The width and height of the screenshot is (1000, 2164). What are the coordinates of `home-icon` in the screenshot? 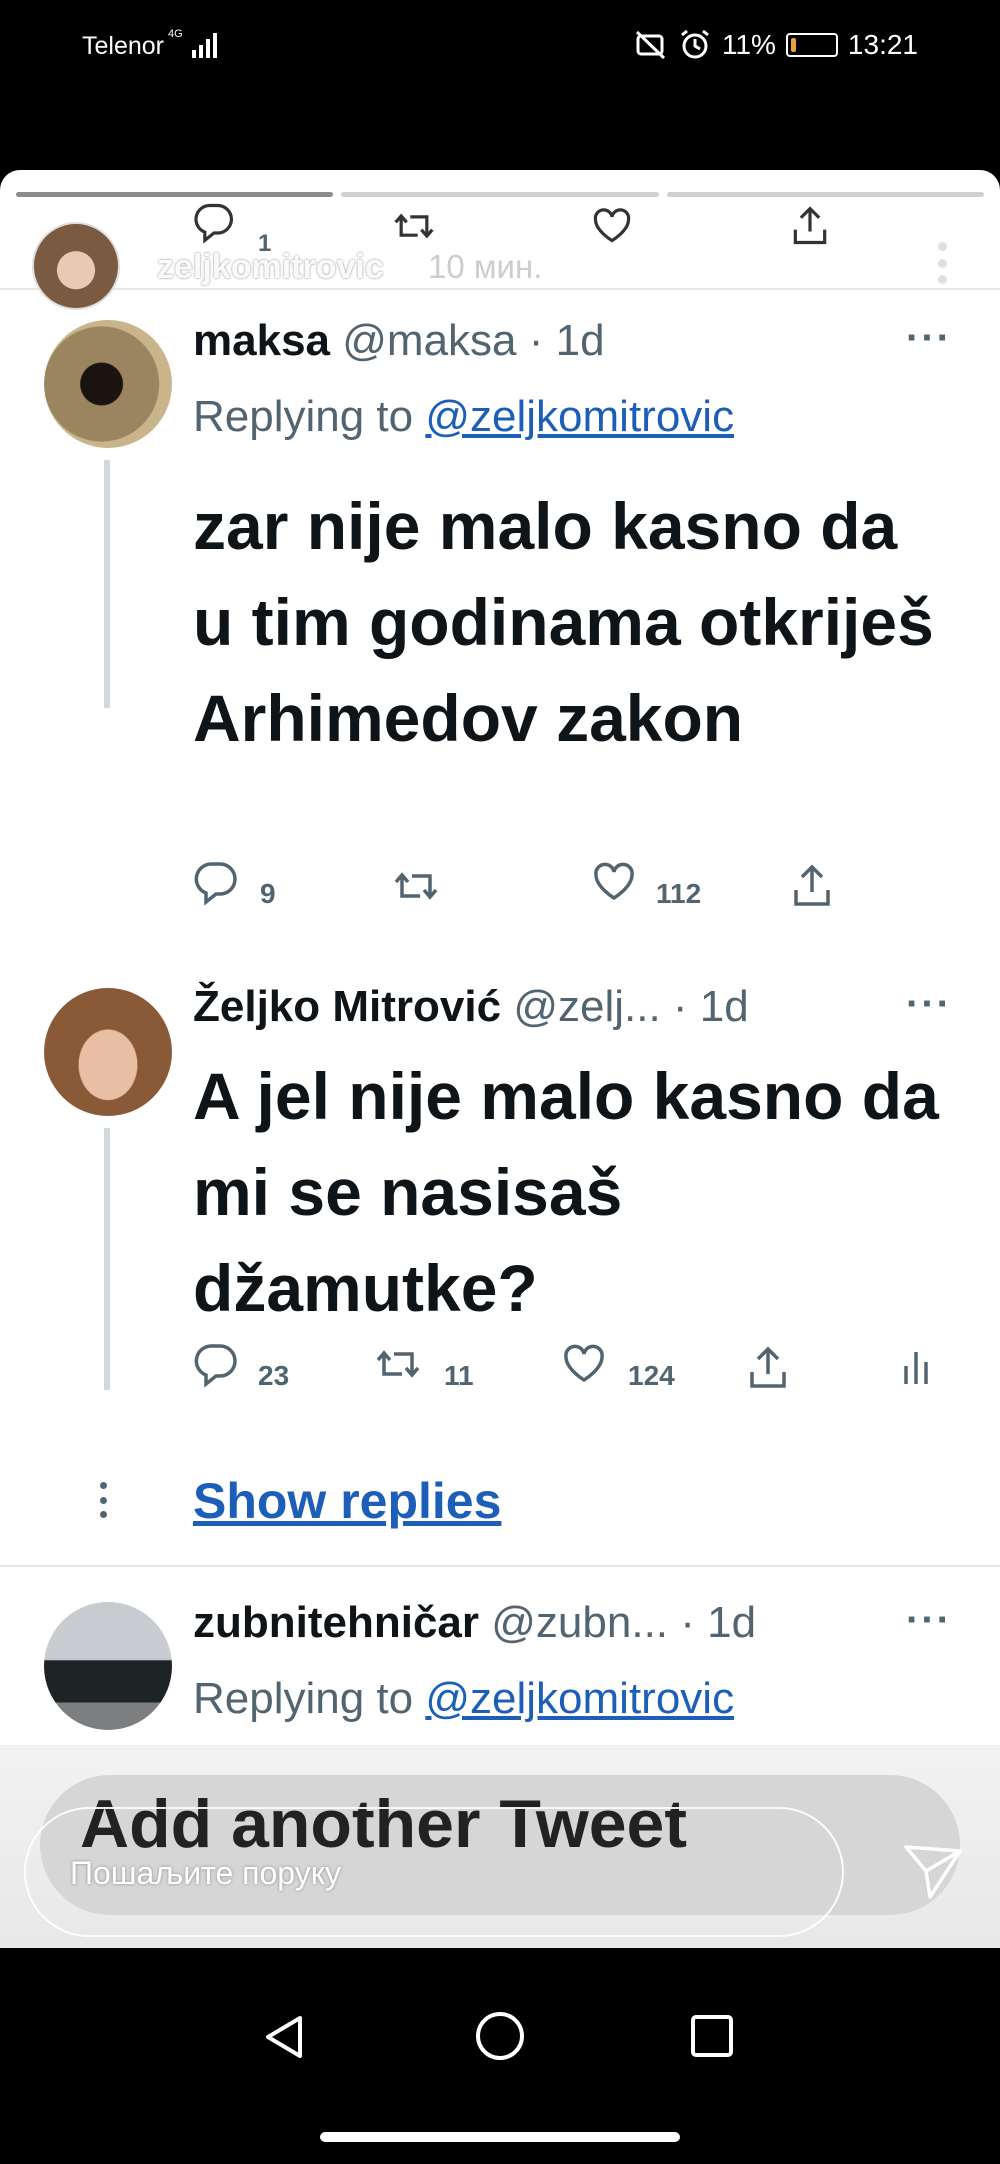 It's located at (500, 2036).